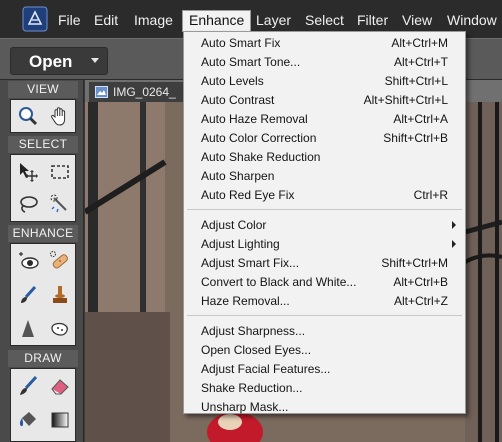  I want to click on enhance-menu-item: Auto Contrast Alt+Shift+Ctrl+L, so click(324, 100).